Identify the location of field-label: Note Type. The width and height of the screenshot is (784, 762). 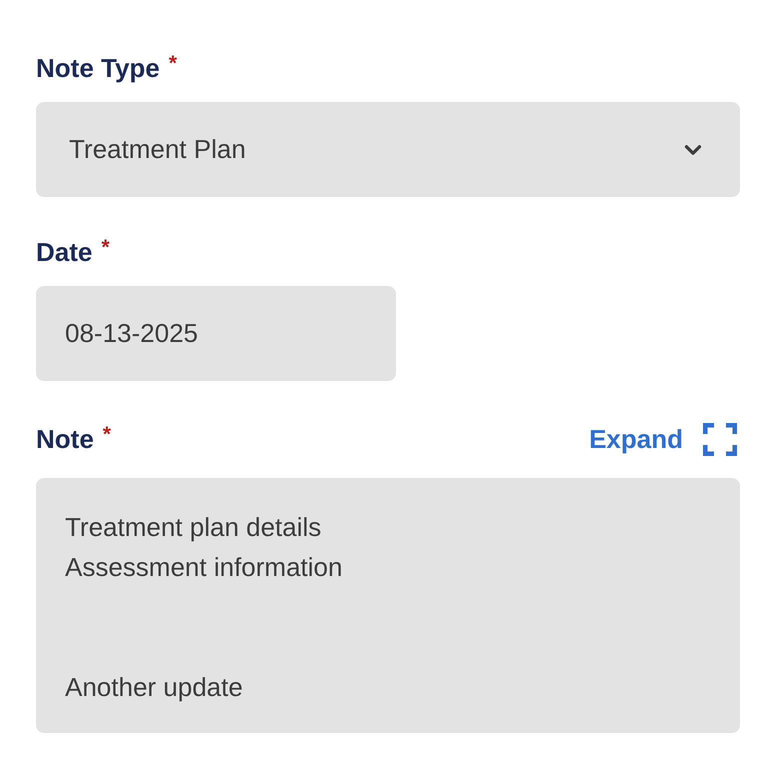
(98, 68).